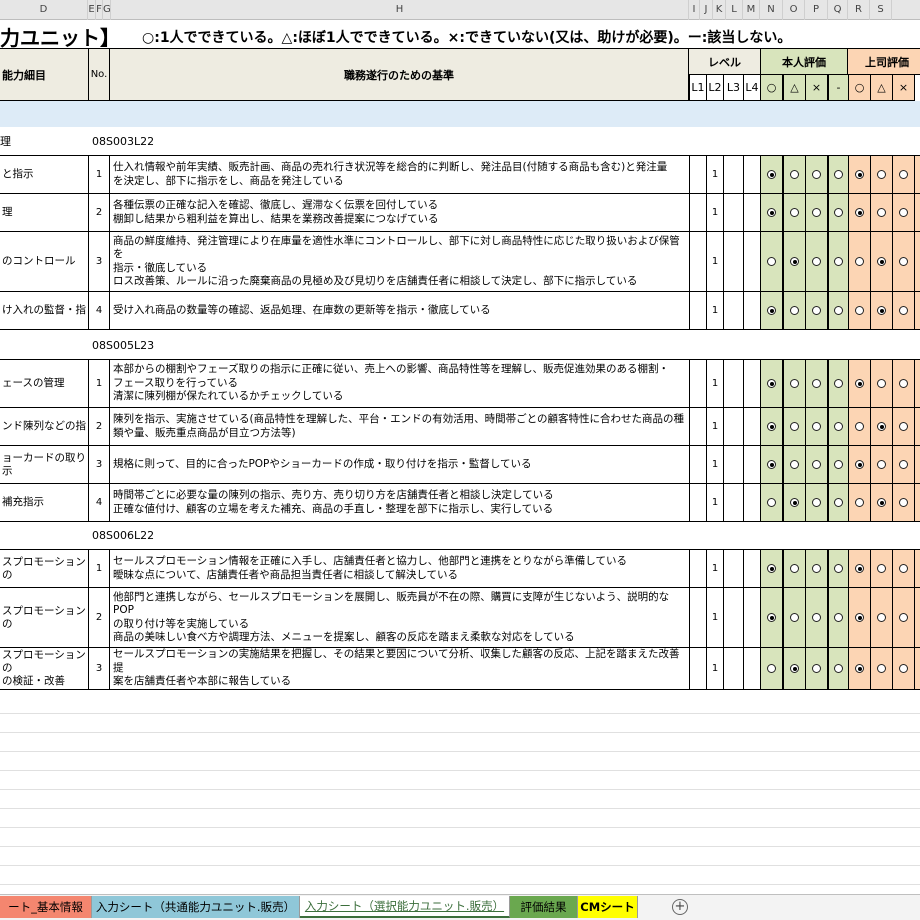 The height and width of the screenshot is (920, 920). I want to click on column-letter: J, so click(706, 10).